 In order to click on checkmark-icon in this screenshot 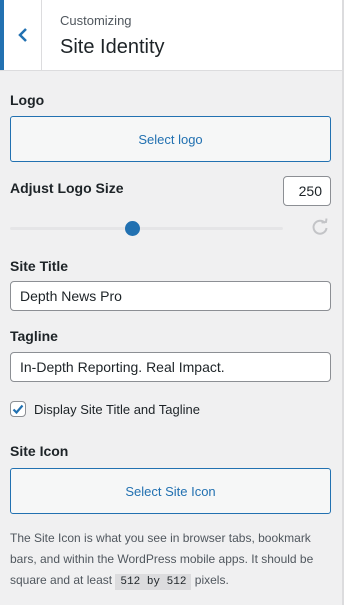, I will do `click(18, 409)`.